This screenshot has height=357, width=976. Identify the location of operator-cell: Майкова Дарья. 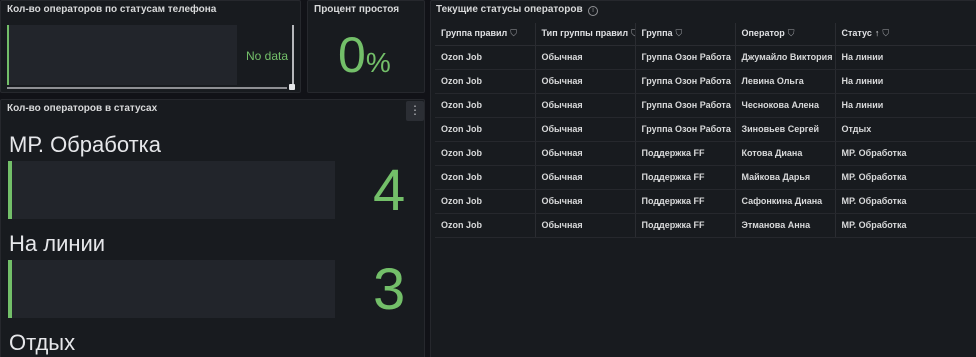
(785, 177).